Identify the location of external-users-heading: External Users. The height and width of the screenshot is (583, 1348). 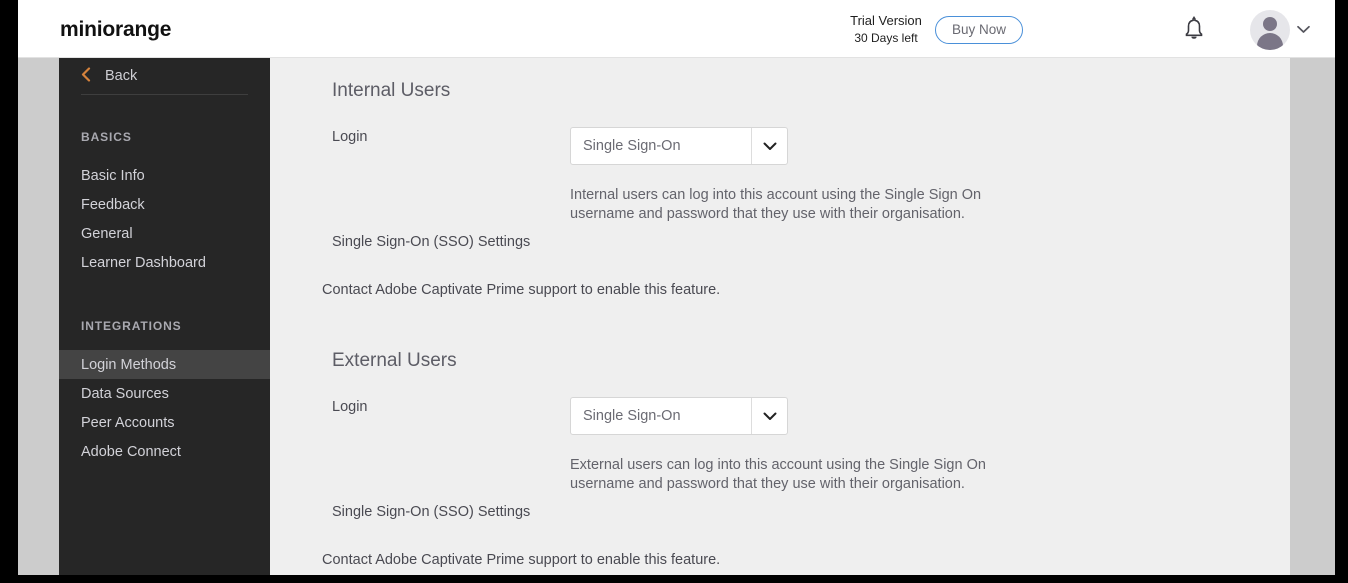
(394, 360).